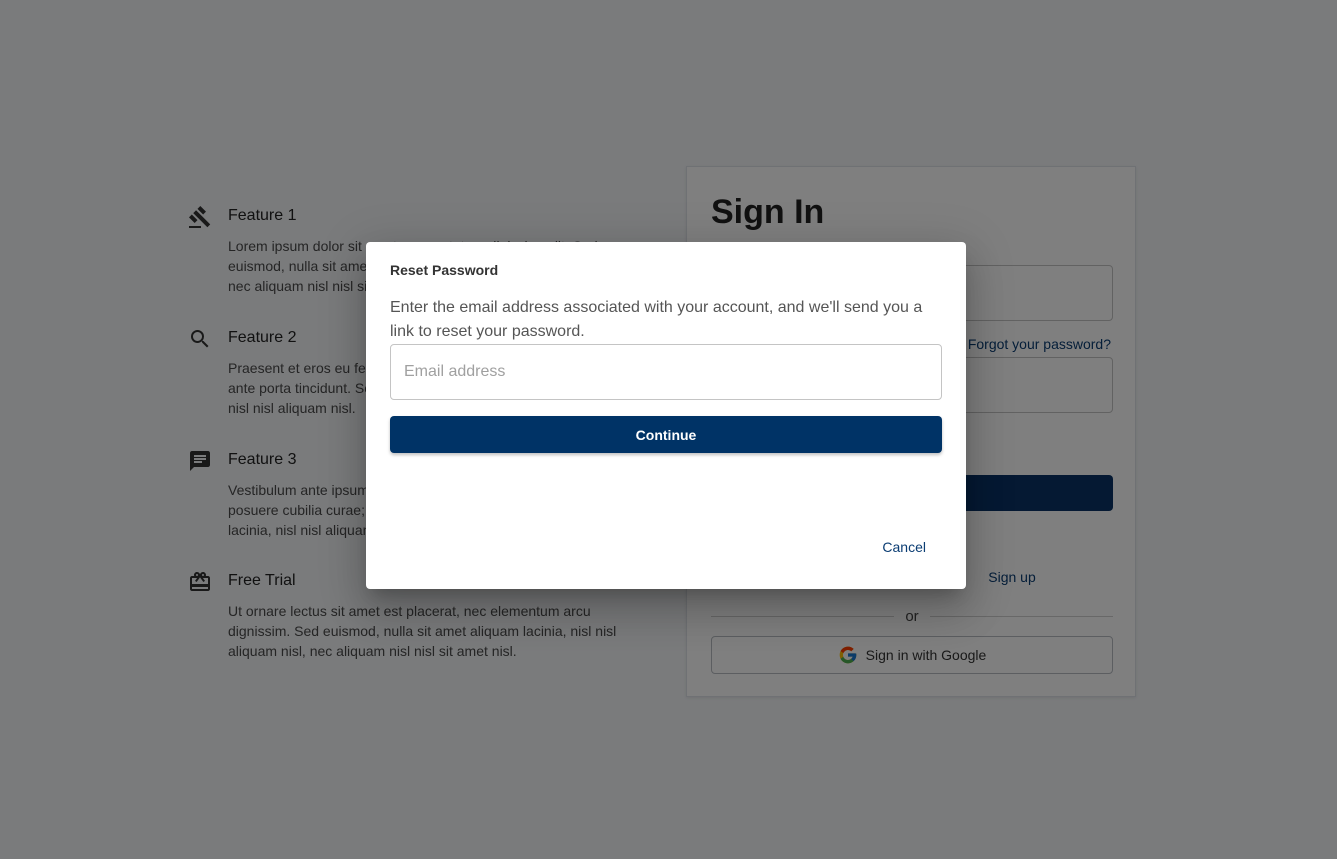 The height and width of the screenshot is (859, 1337). Describe the element at coordinates (444, 270) in the screenshot. I see `dialog-title: Reset Password` at that location.